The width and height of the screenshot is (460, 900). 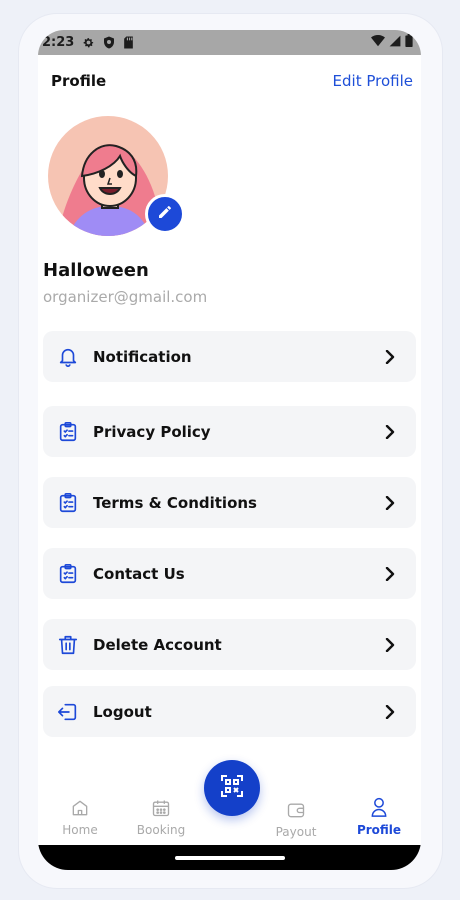 What do you see at coordinates (373, 81) in the screenshot?
I see `edit-profile-link: Edit Profile` at bounding box center [373, 81].